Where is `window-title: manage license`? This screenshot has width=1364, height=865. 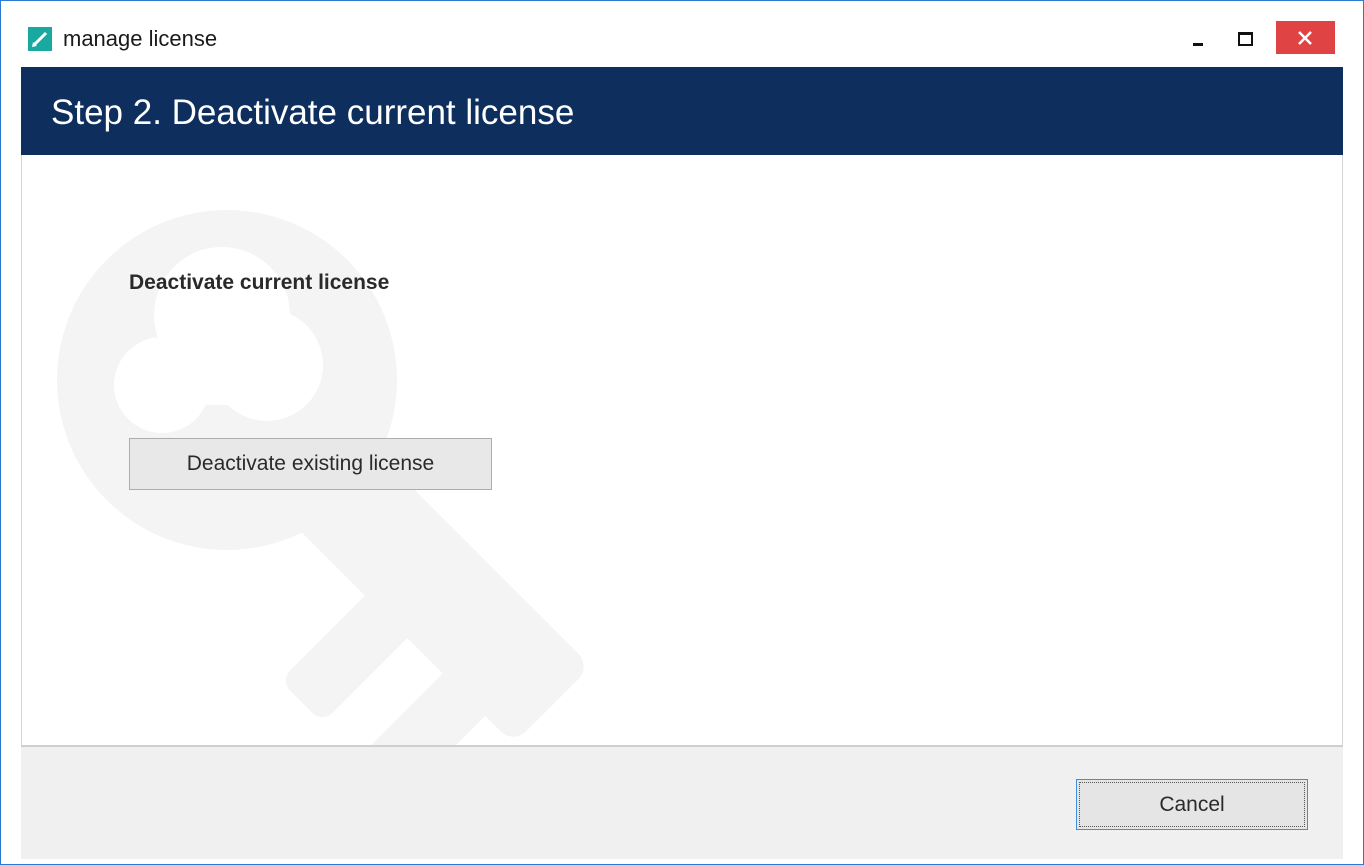 window-title: manage license is located at coordinates (140, 38).